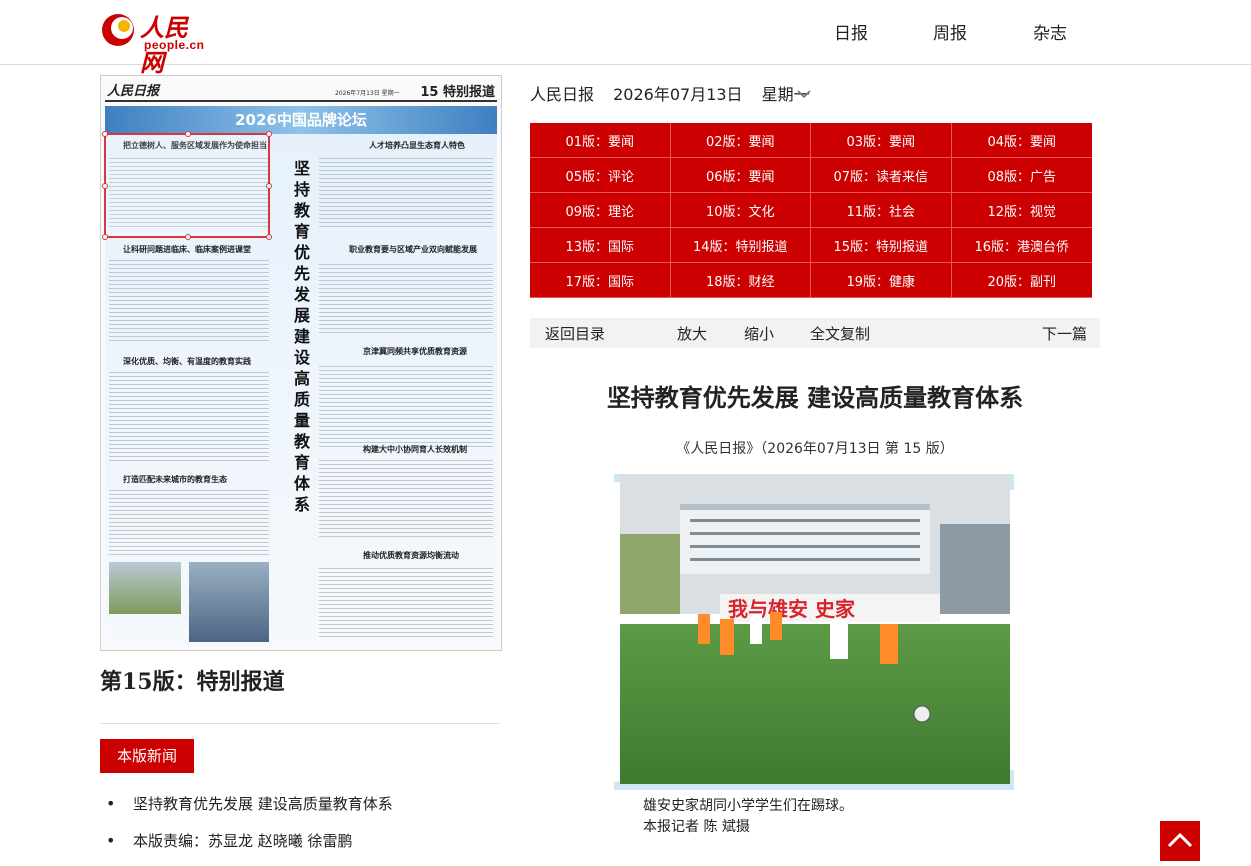 This screenshot has width=1251, height=866. What do you see at coordinates (187, 249) in the screenshot?
I see `paper-article-title: 让科研问题进临床、临床案例进课堂` at bounding box center [187, 249].